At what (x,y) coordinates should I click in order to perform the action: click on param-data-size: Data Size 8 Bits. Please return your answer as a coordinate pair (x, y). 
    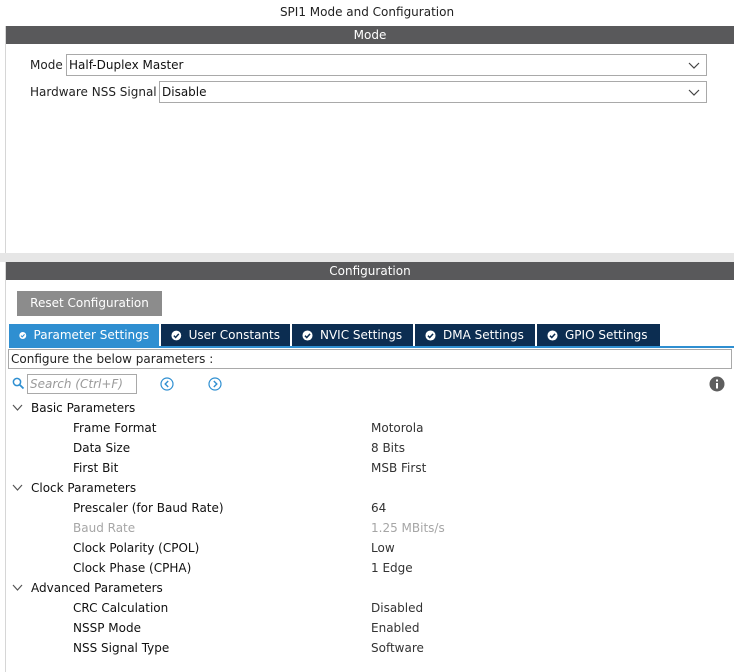
    Looking at the image, I should click on (370, 448).